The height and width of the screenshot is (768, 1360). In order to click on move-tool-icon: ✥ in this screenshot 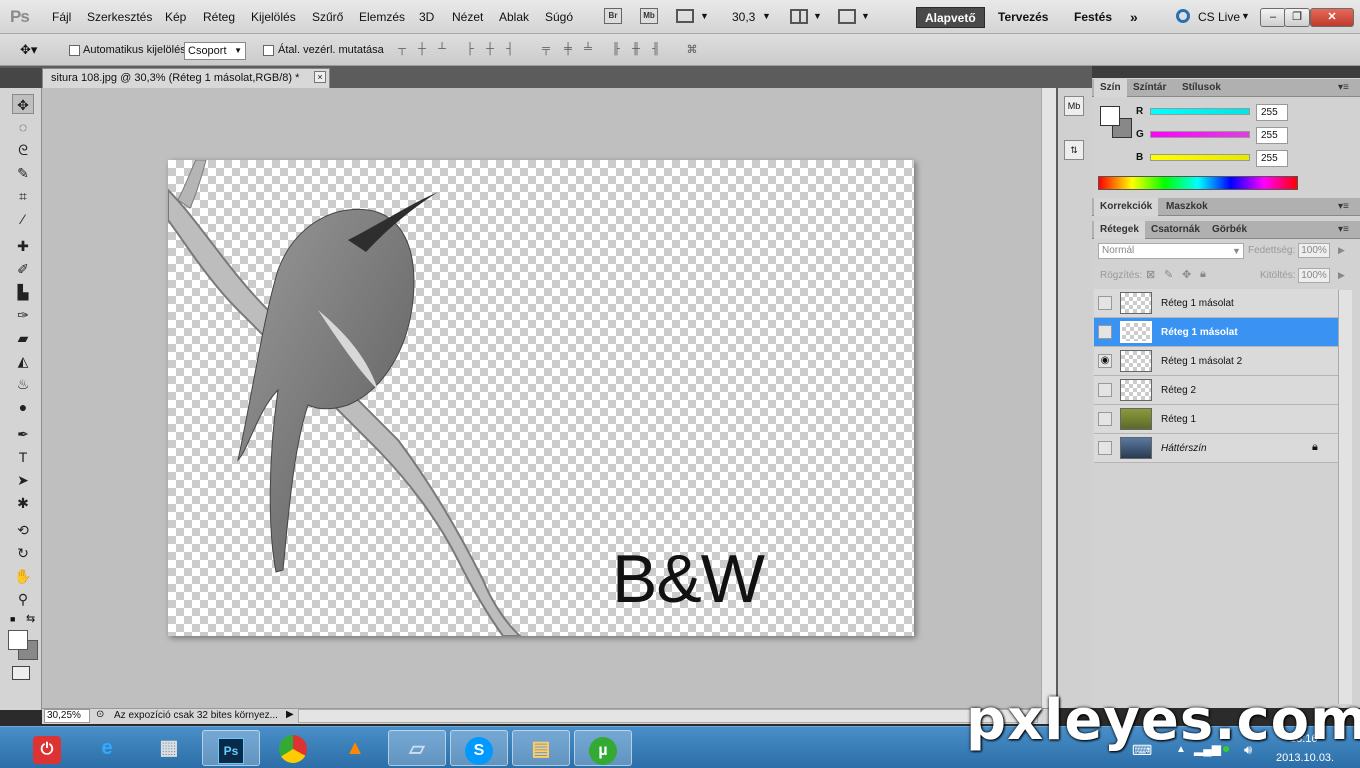, I will do `click(23, 104)`.